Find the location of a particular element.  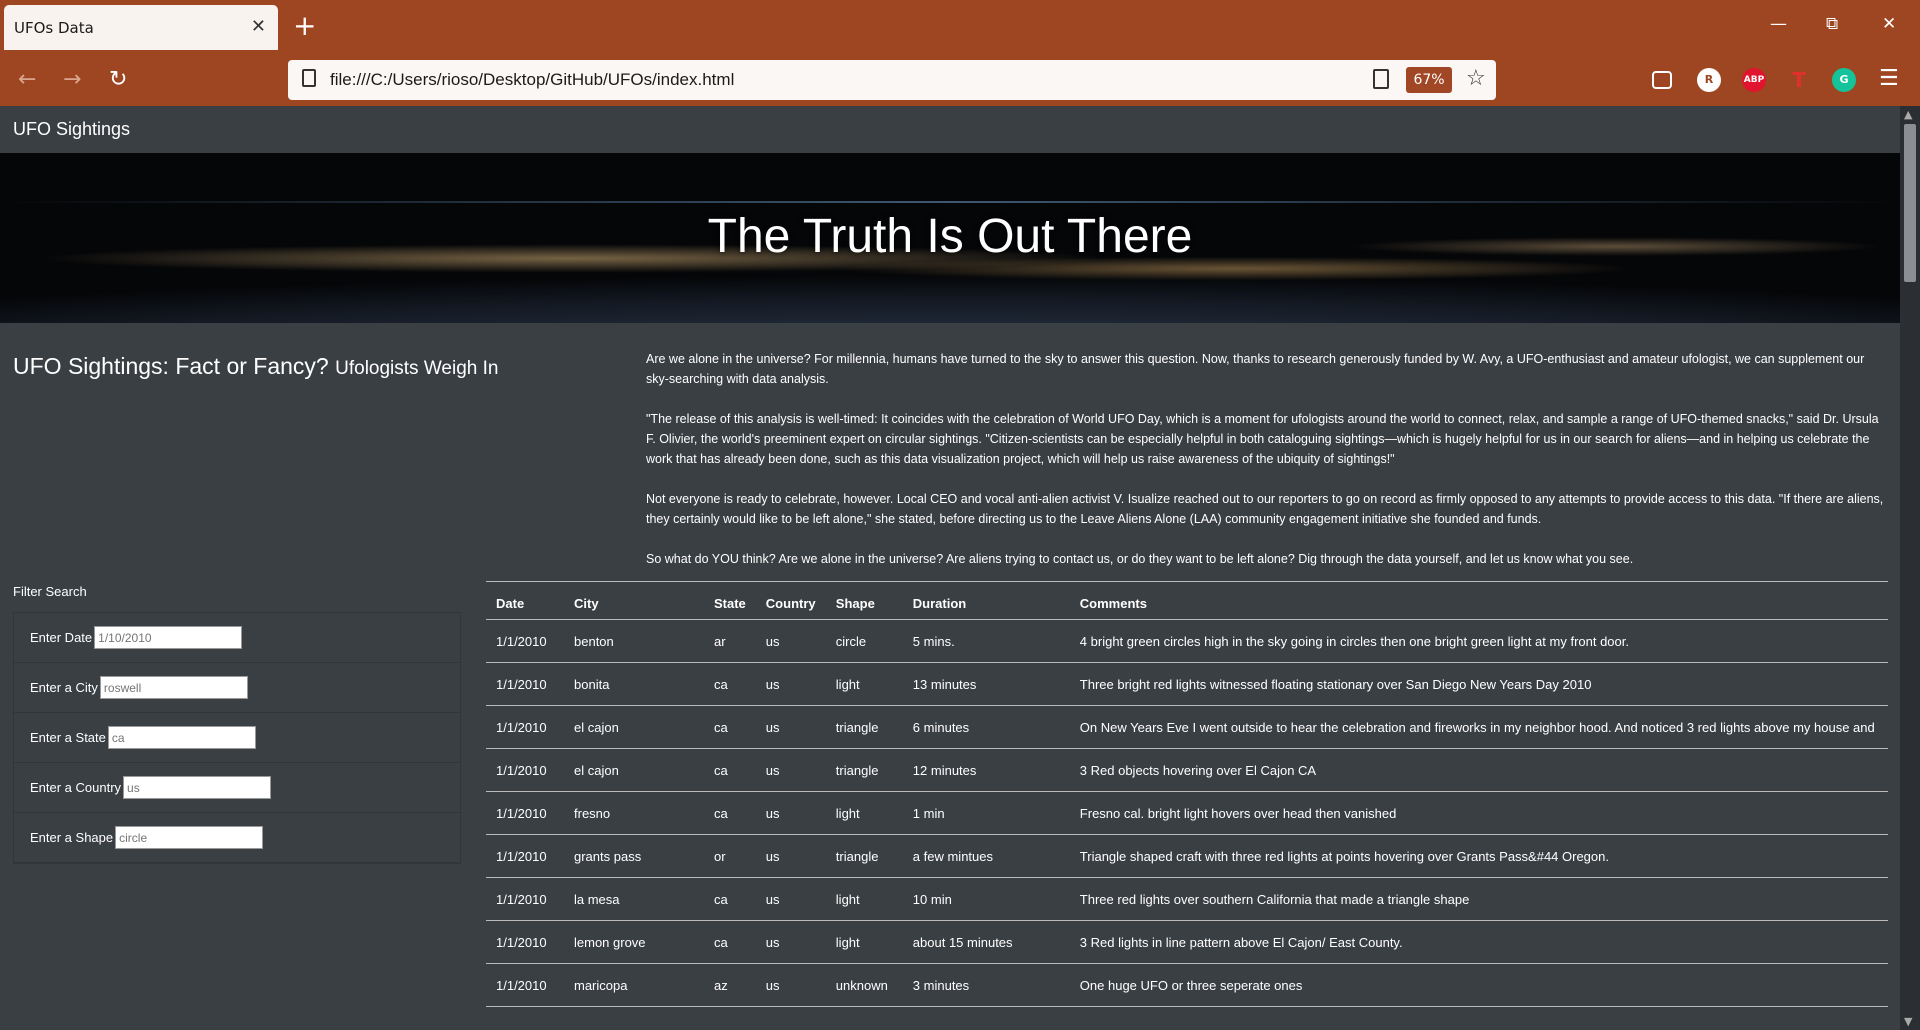

cell-duration: 6 minutes is located at coordinates (986, 727).